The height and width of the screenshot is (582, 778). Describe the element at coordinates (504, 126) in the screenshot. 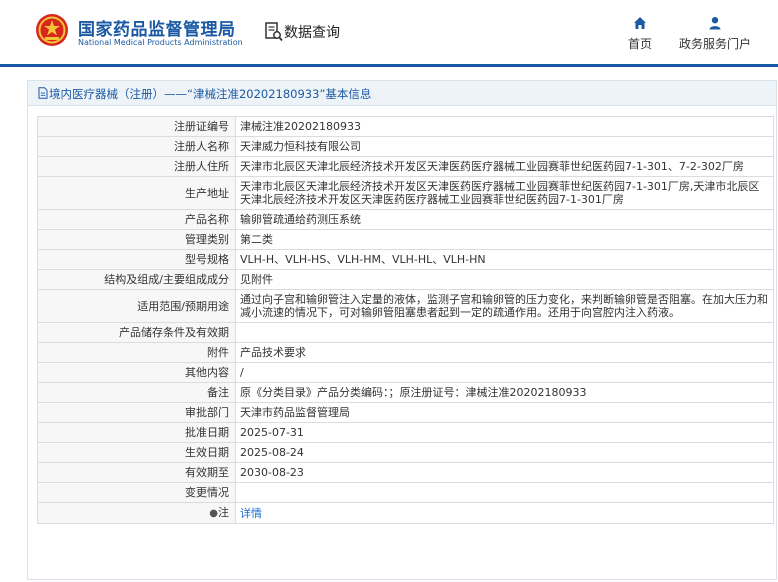

I see `field-value: 津械注准20202180933` at that location.